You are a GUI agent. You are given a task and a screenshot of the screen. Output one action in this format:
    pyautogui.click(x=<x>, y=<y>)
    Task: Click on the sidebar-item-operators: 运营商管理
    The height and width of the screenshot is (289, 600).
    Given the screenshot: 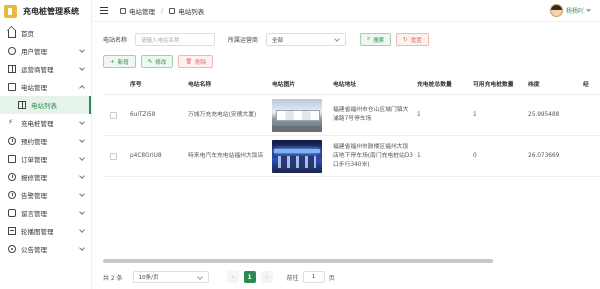 What is the action you would take?
    pyautogui.click(x=45, y=69)
    